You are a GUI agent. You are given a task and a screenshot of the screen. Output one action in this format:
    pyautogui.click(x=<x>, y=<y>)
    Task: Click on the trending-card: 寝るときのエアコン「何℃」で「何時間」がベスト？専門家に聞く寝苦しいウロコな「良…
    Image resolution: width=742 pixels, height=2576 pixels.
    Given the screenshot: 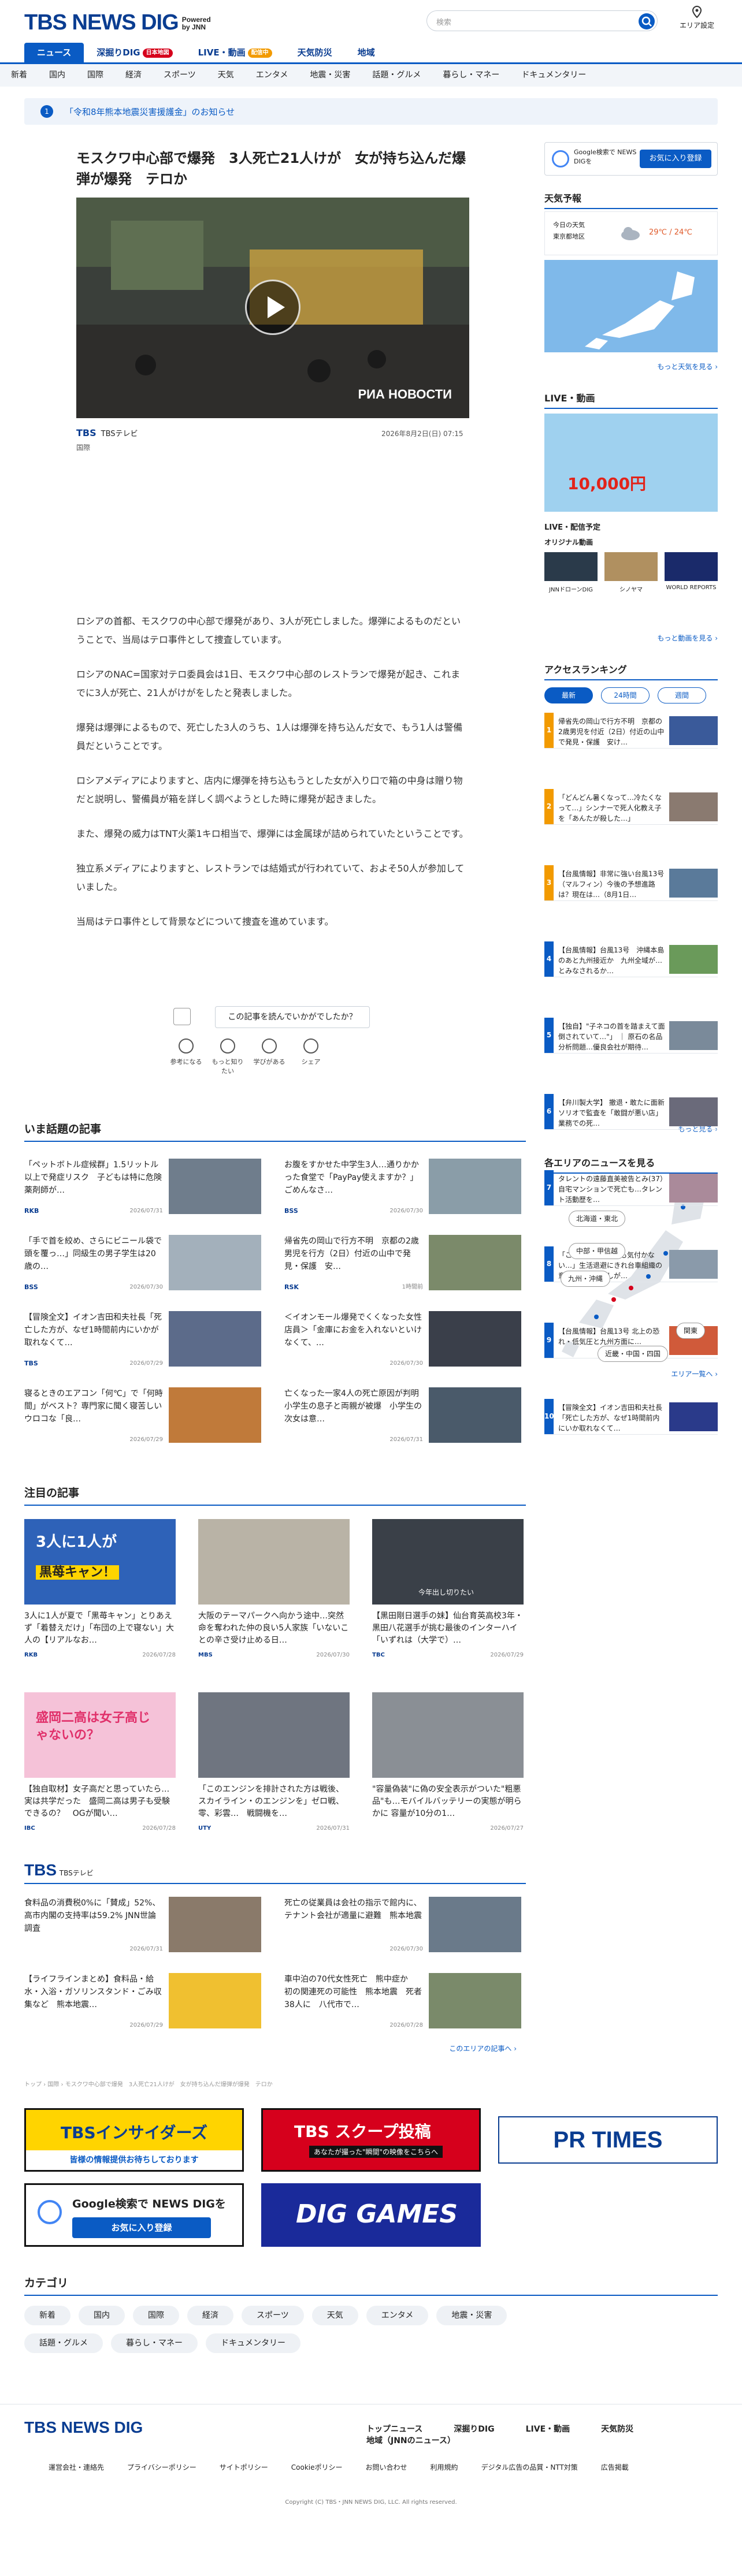 What is the action you would take?
    pyautogui.click(x=142, y=1419)
    